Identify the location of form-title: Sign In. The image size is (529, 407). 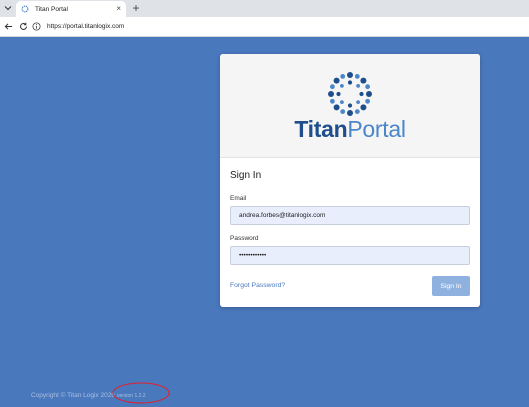
(246, 175).